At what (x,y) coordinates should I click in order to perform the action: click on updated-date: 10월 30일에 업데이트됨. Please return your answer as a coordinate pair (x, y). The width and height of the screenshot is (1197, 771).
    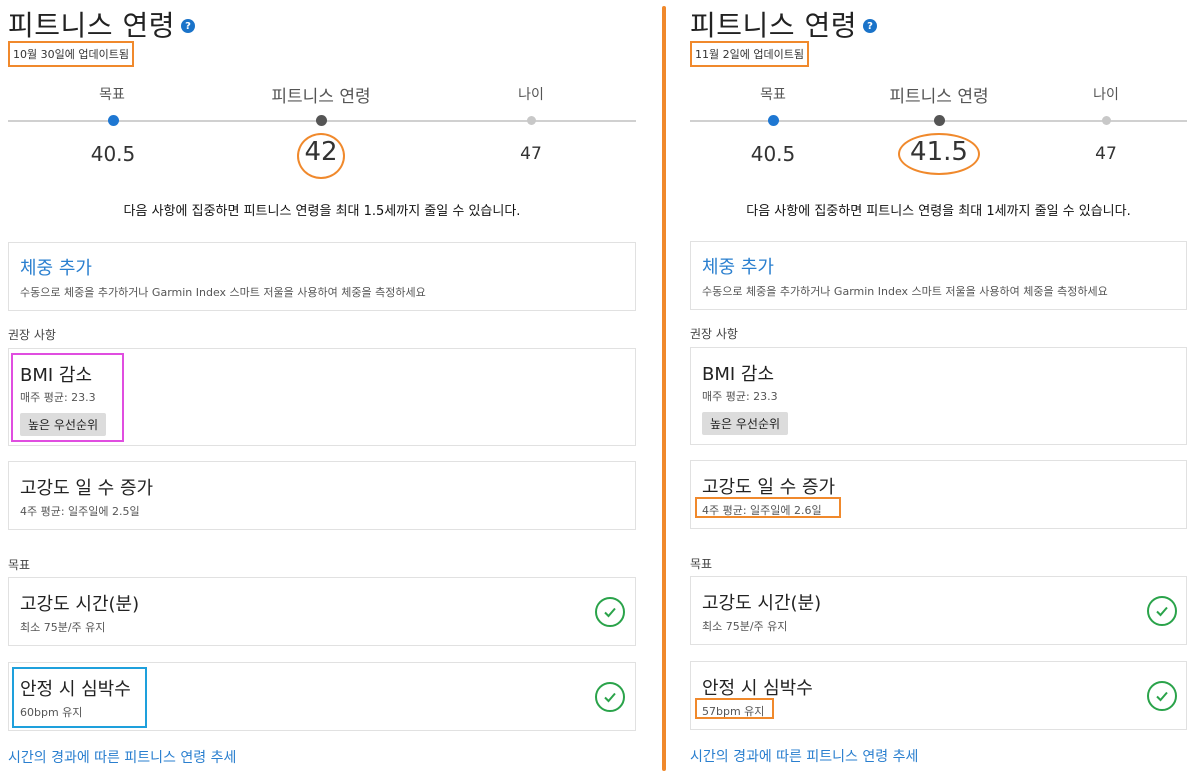
    Looking at the image, I should click on (71, 54).